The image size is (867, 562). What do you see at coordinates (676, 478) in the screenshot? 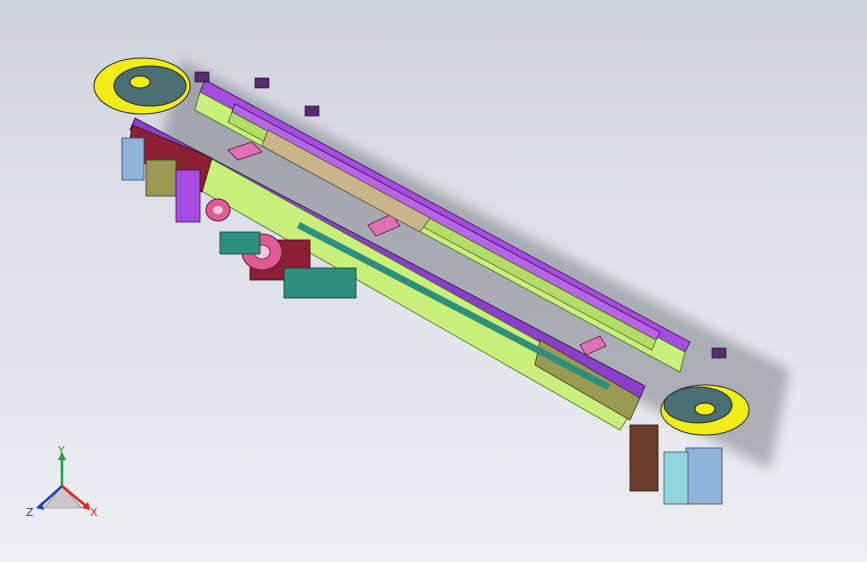
I see `right-leg-base` at bounding box center [676, 478].